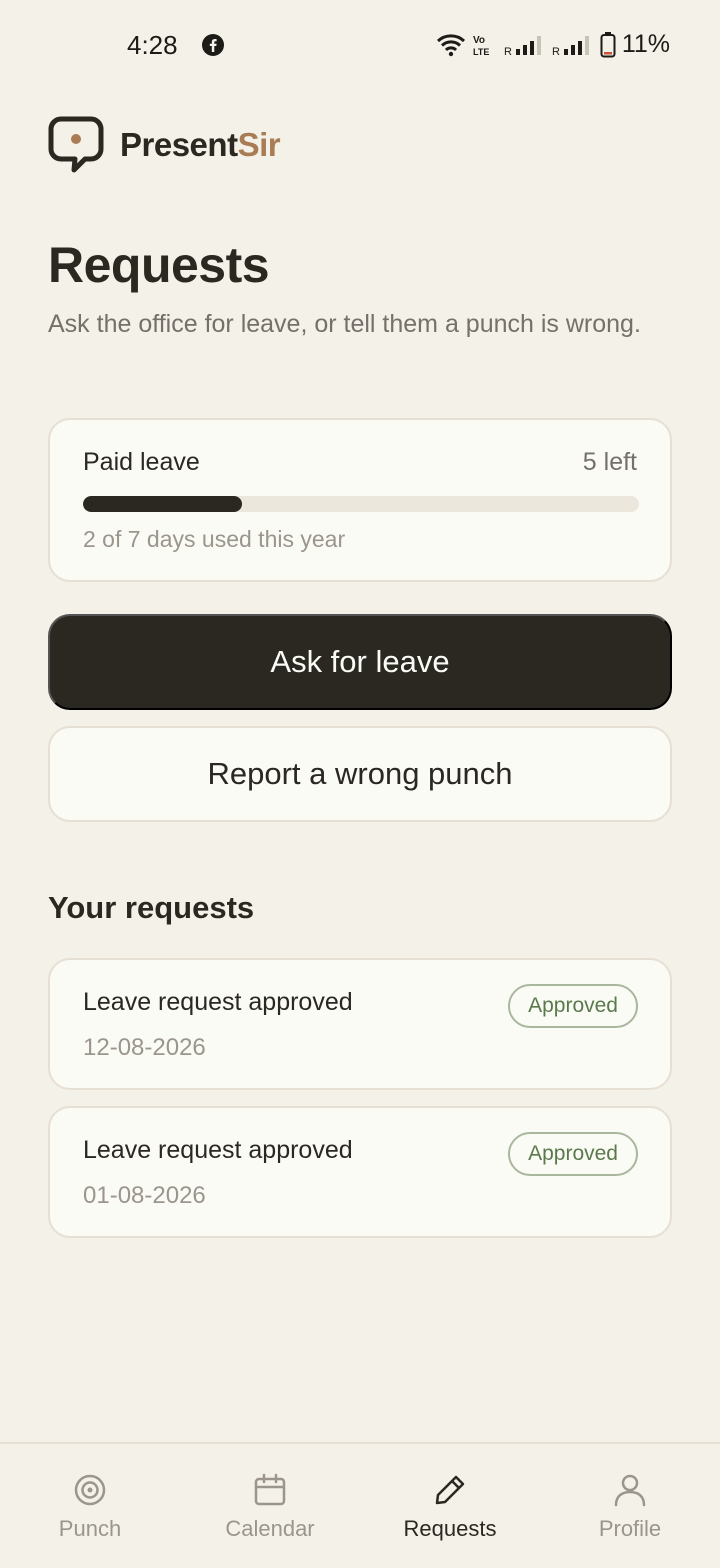 The width and height of the screenshot is (720, 1568). Describe the element at coordinates (630, 1528) in the screenshot. I see `nav-label: Profile` at that location.